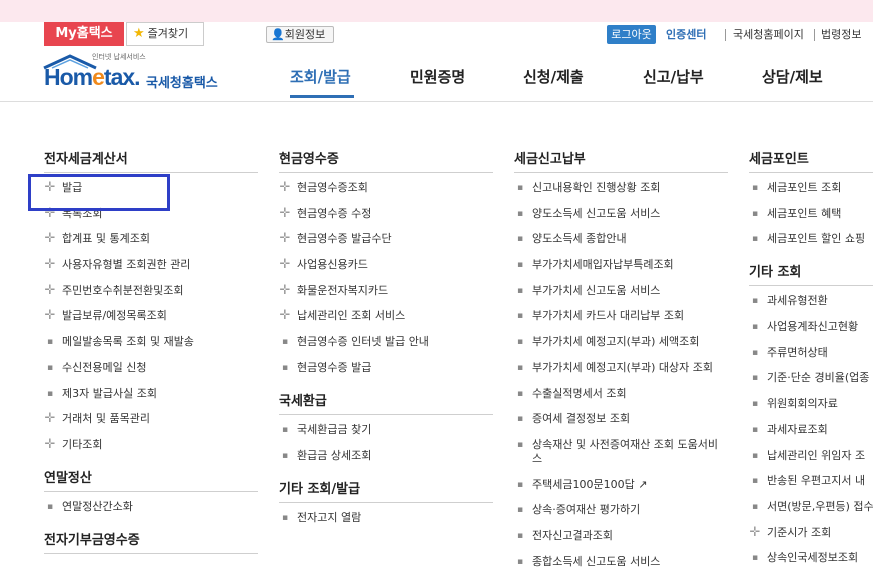 The width and height of the screenshot is (873, 586). I want to click on section-title: 연말정산, so click(151, 477).